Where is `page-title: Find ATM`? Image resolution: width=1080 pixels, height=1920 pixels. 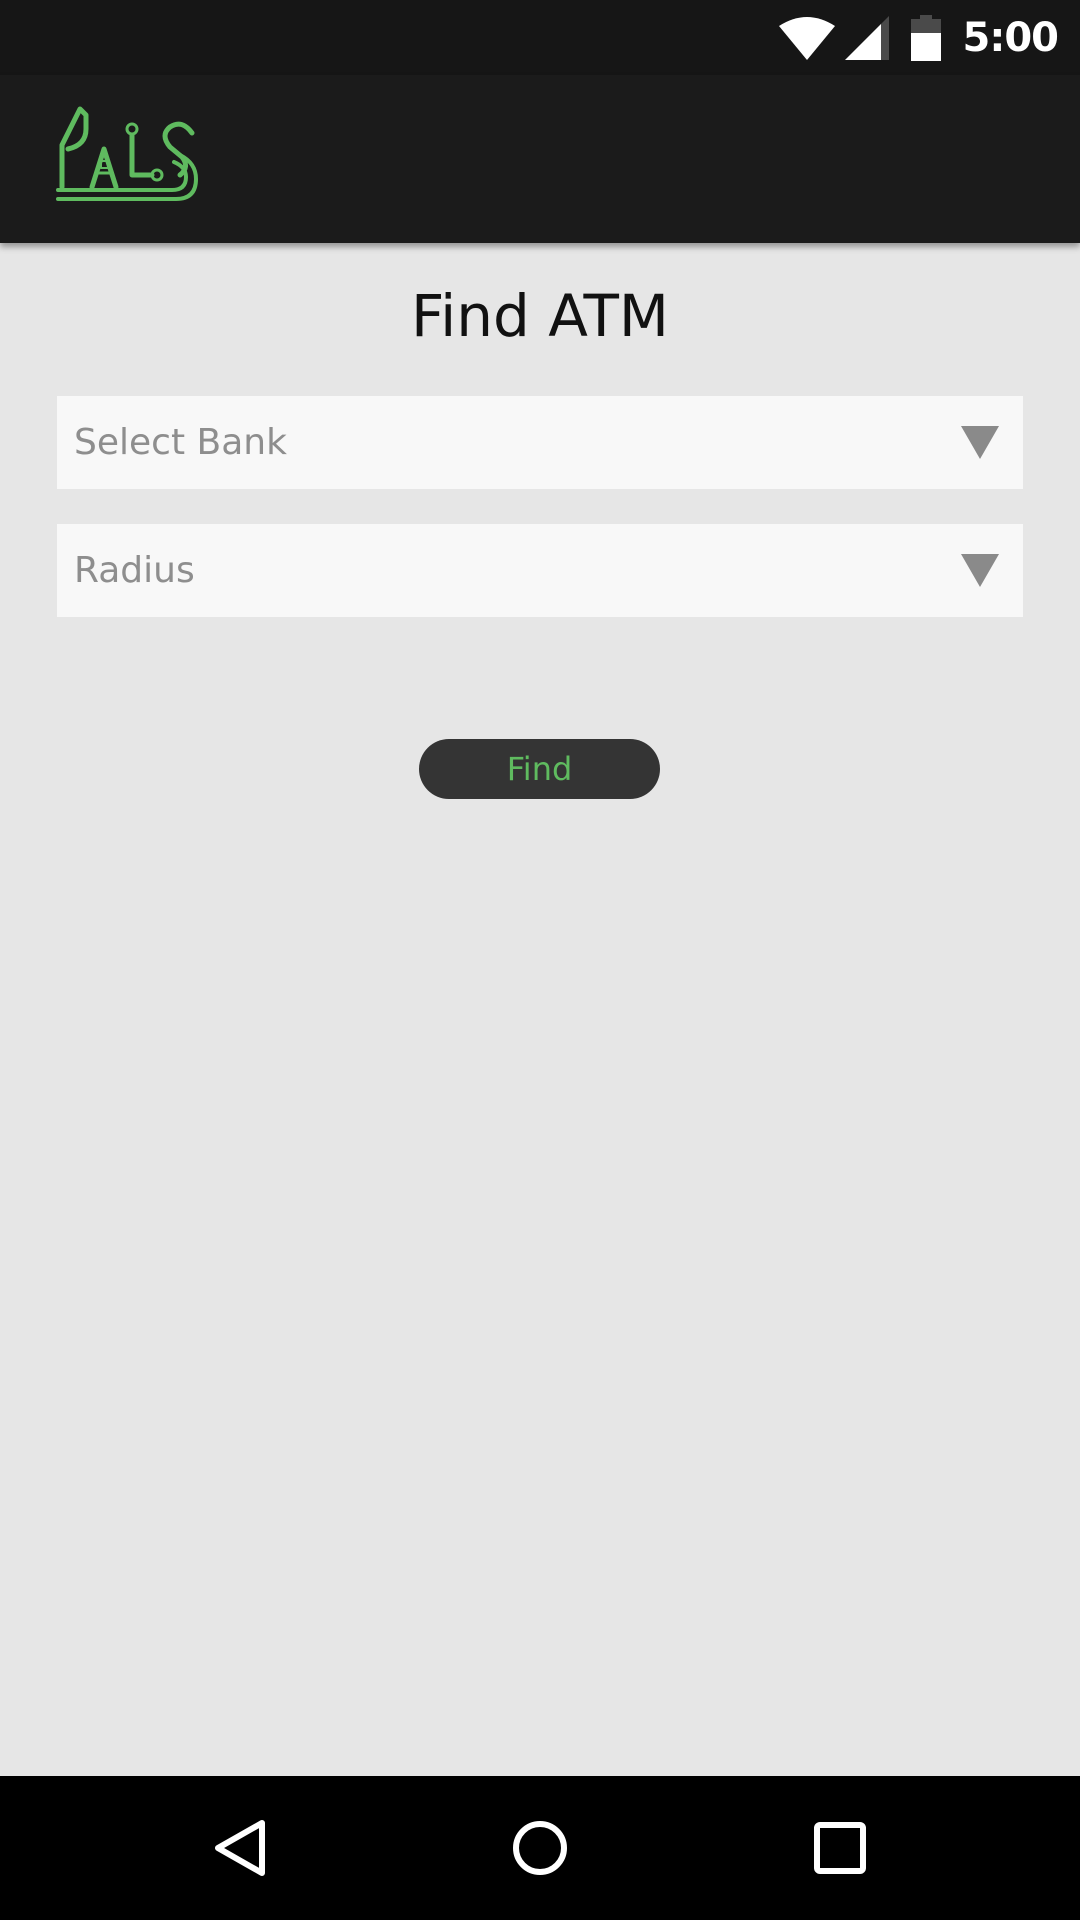 page-title: Find ATM is located at coordinates (540, 316).